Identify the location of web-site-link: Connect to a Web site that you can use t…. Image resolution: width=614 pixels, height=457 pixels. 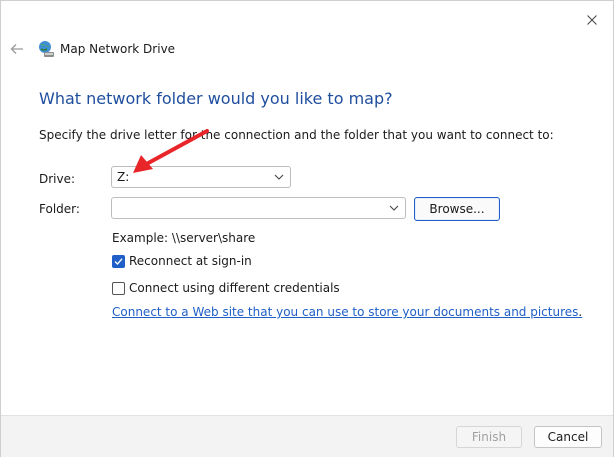
(347, 312).